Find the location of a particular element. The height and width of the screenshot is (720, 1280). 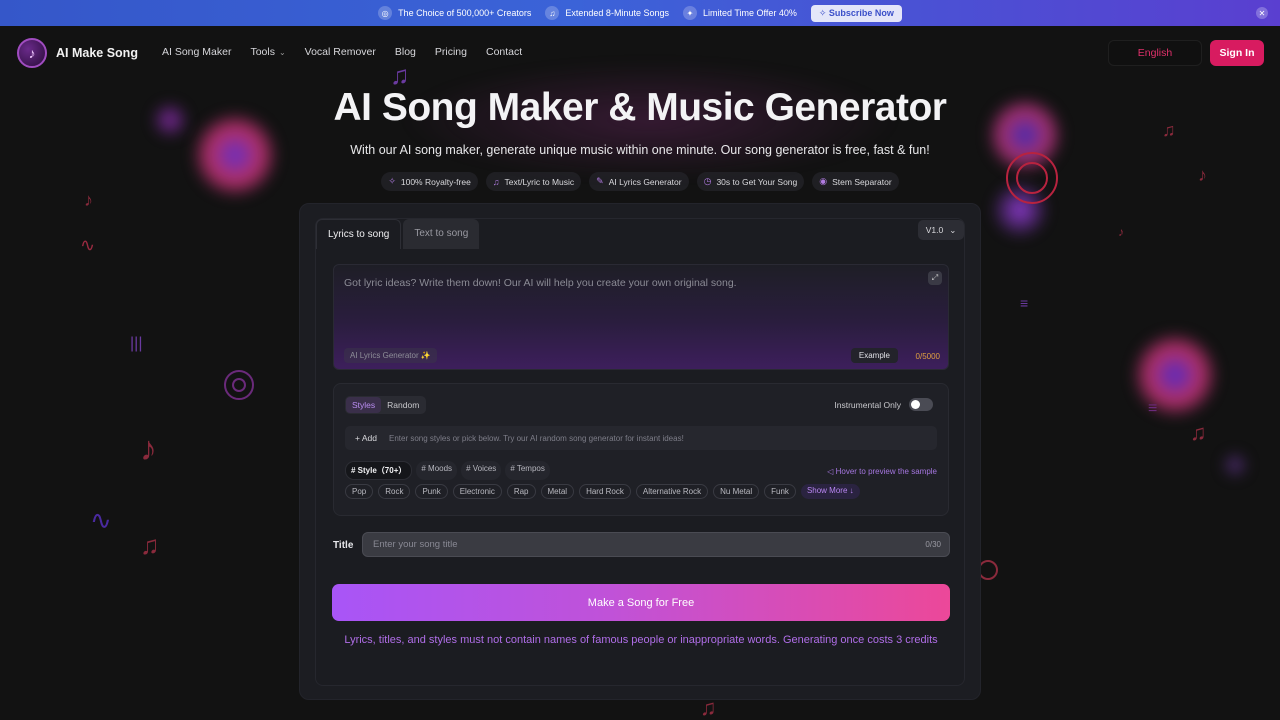

title-placeholder: Enter your song title is located at coordinates (415, 544).